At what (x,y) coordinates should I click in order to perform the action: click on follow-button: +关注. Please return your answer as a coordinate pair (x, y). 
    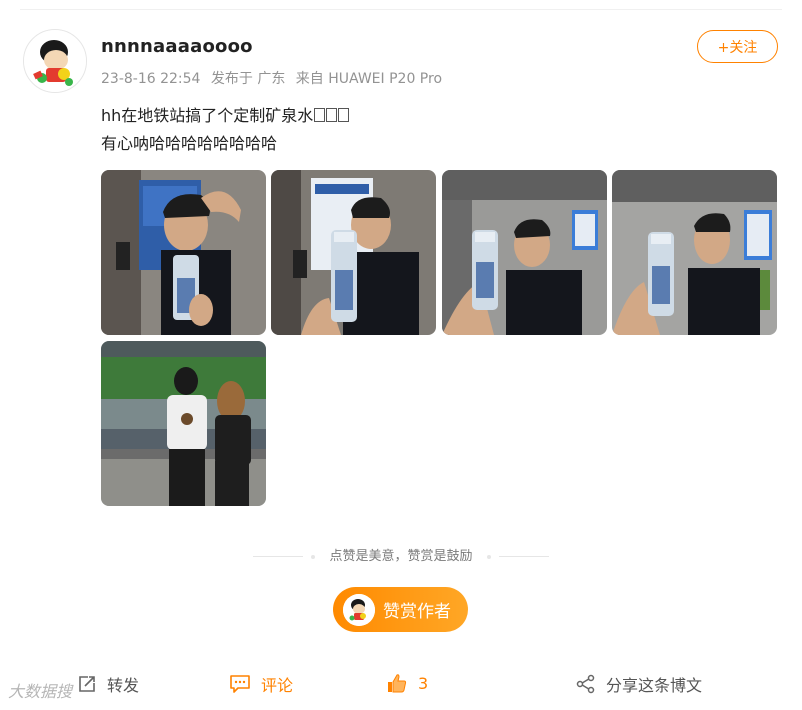
    Looking at the image, I should click on (737, 46).